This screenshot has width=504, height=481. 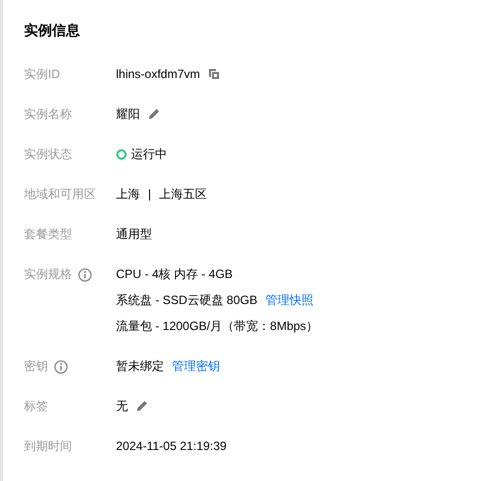 I want to click on link: 管理快照, so click(x=289, y=300).